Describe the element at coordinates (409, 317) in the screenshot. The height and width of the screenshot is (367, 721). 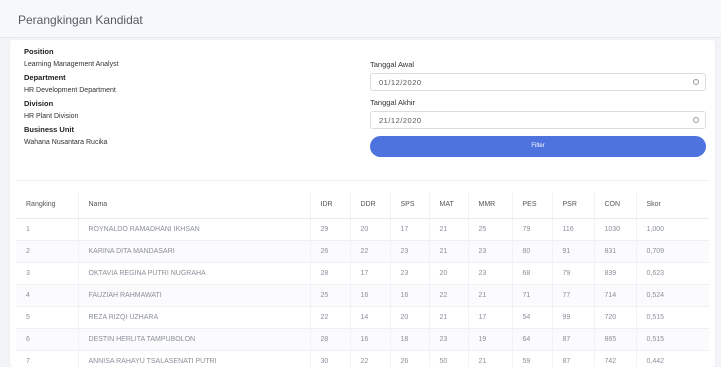
I see `cell-sps: 20` at that location.